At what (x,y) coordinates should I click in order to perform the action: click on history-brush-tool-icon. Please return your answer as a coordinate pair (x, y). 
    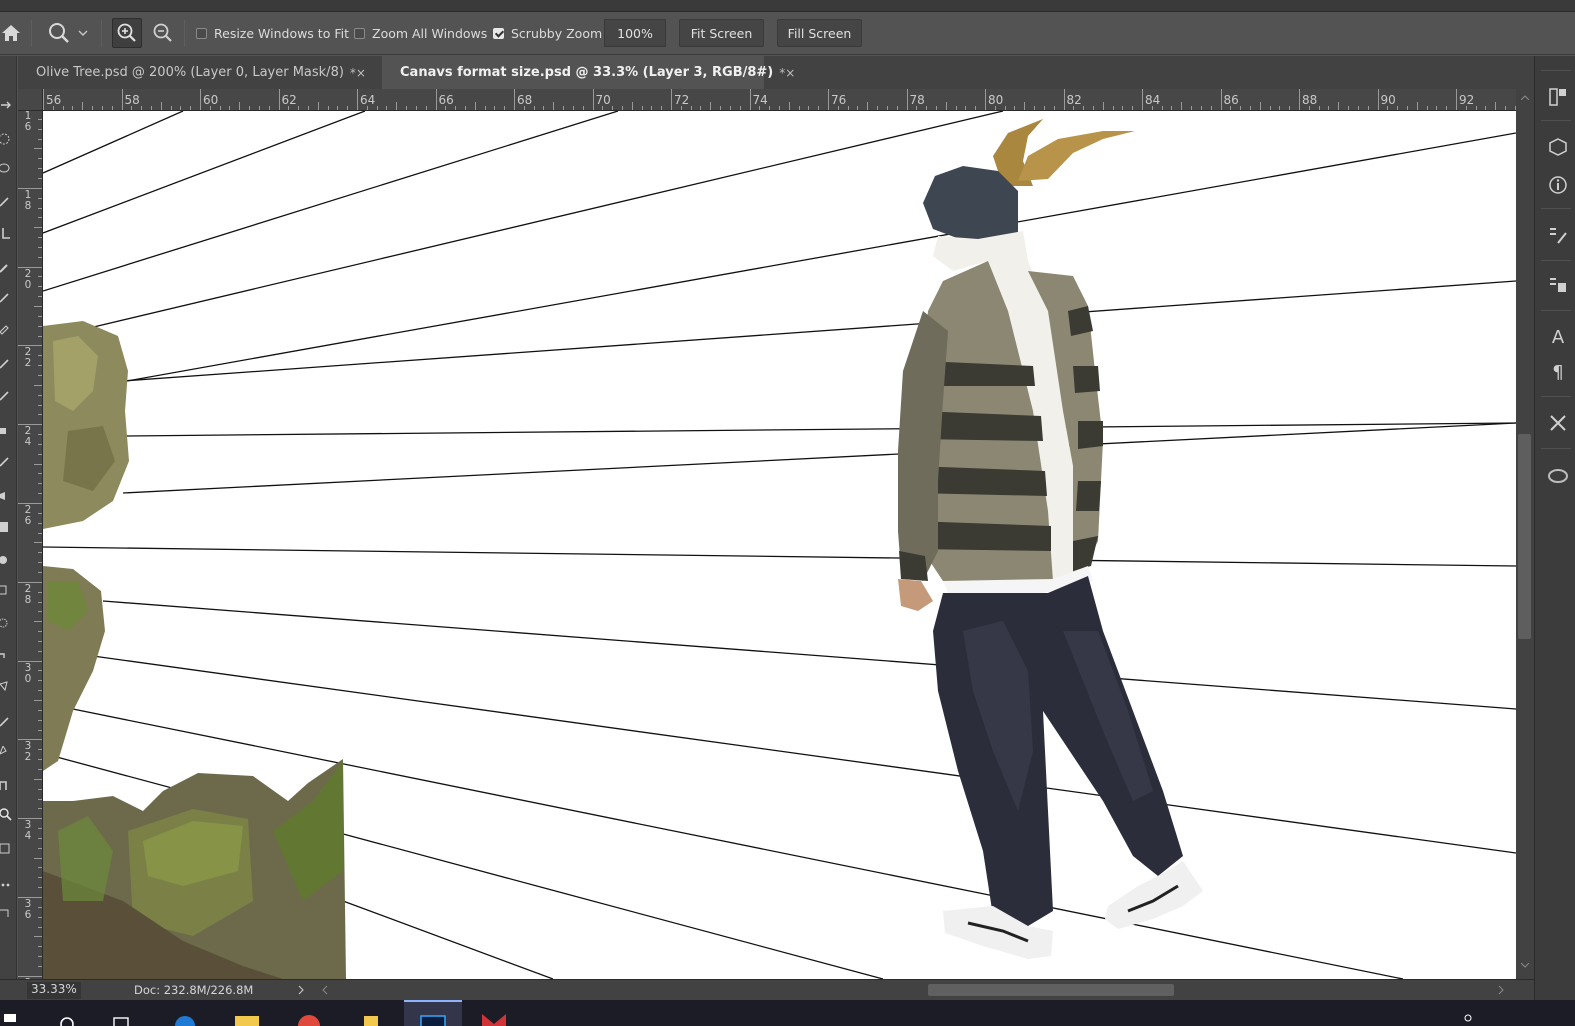
    Looking at the image, I should click on (7, 395).